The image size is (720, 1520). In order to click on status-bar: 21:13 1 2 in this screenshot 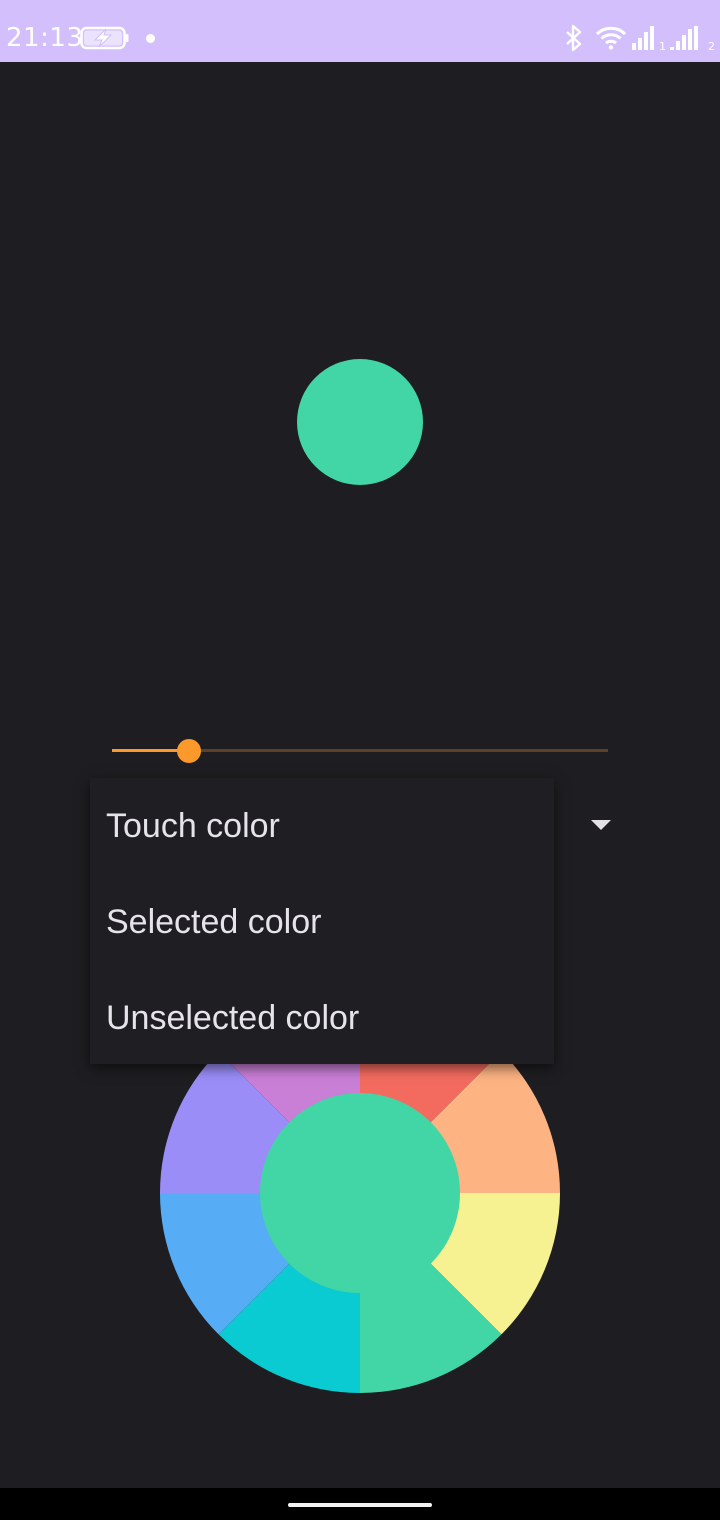, I will do `click(360, 31)`.